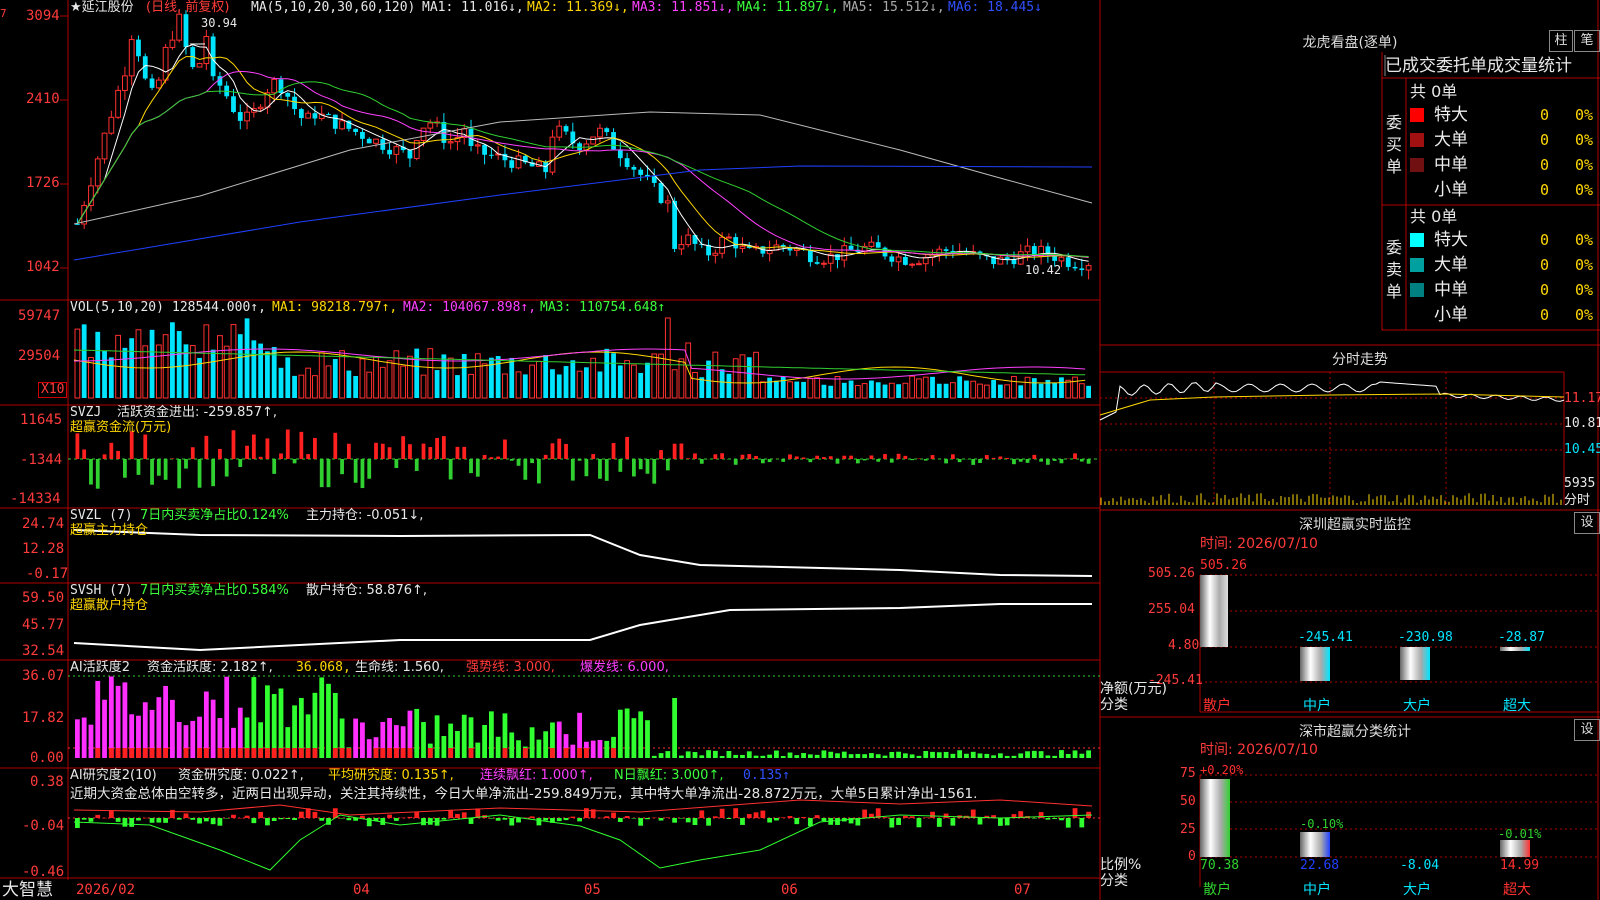 The height and width of the screenshot is (900, 1600). I want to click on svsh-value: 散户持仓: 58.876↑,, so click(367, 590).